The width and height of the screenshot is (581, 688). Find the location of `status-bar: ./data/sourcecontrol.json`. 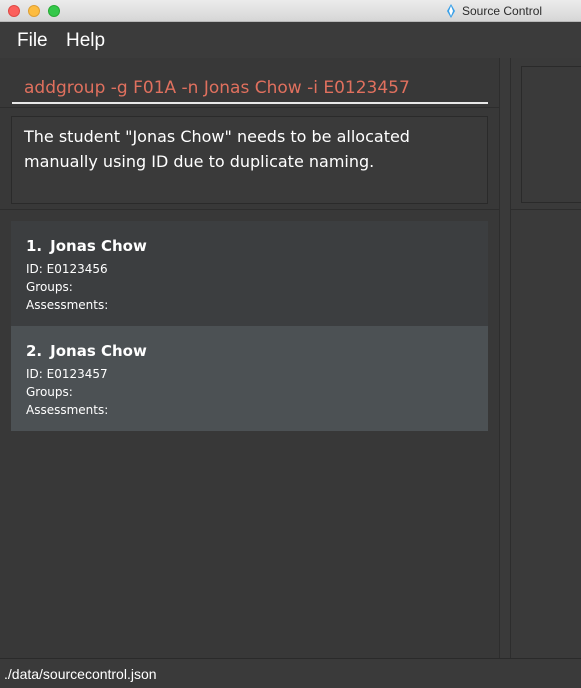

status-bar: ./data/sourcecontrol.json is located at coordinates (290, 673).